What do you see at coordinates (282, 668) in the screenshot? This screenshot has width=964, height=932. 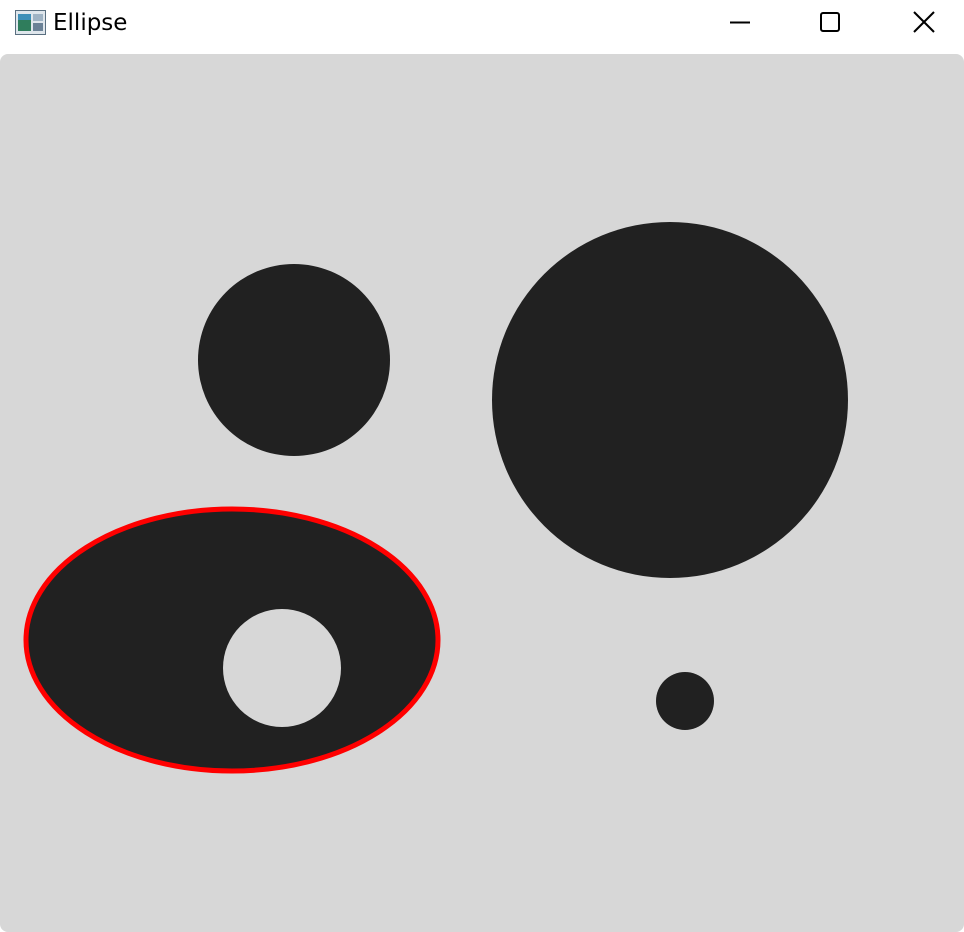 I see `ellipse-hole` at bounding box center [282, 668].